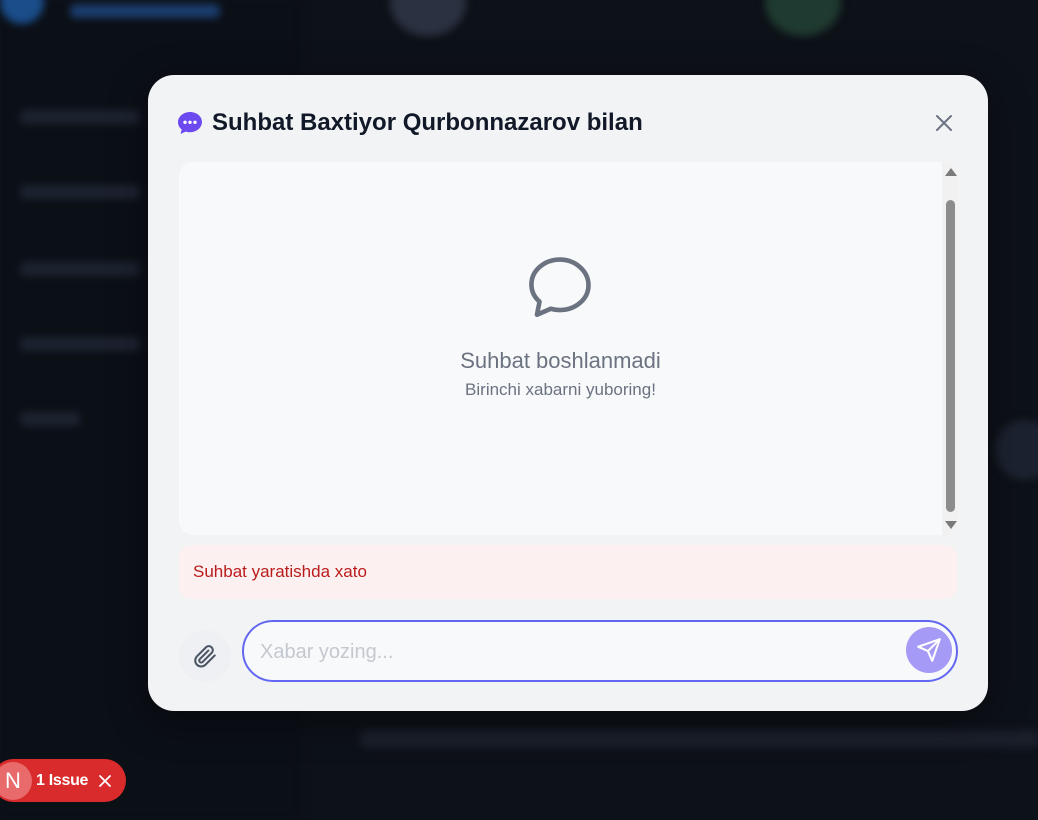 The width and height of the screenshot is (1038, 820). Describe the element at coordinates (190, 123) in the screenshot. I see `chat-bubble-dots-icon` at that location.